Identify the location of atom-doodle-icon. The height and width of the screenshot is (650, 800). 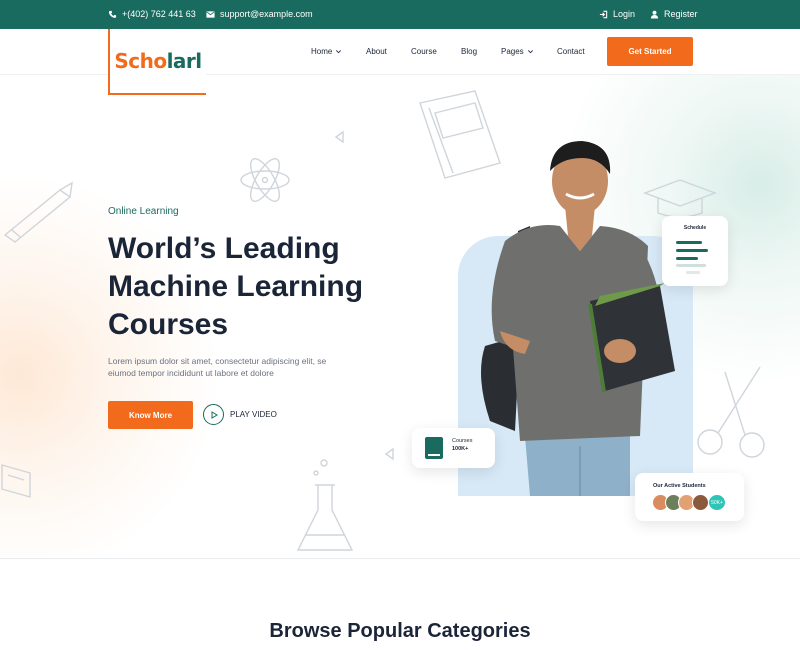
(265, 180).